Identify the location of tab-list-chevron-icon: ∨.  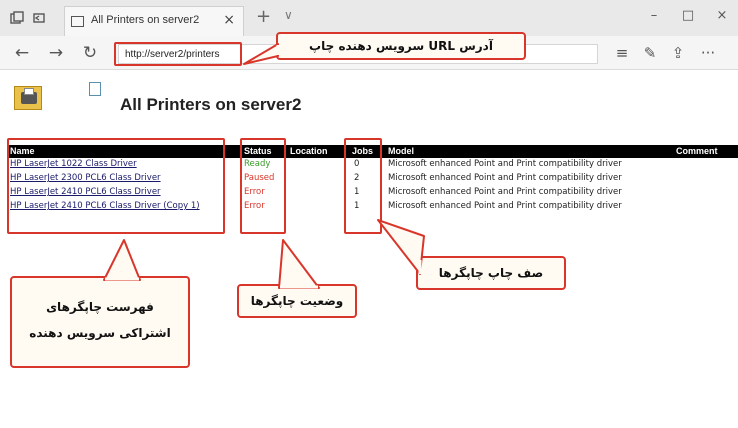
(288, 15).